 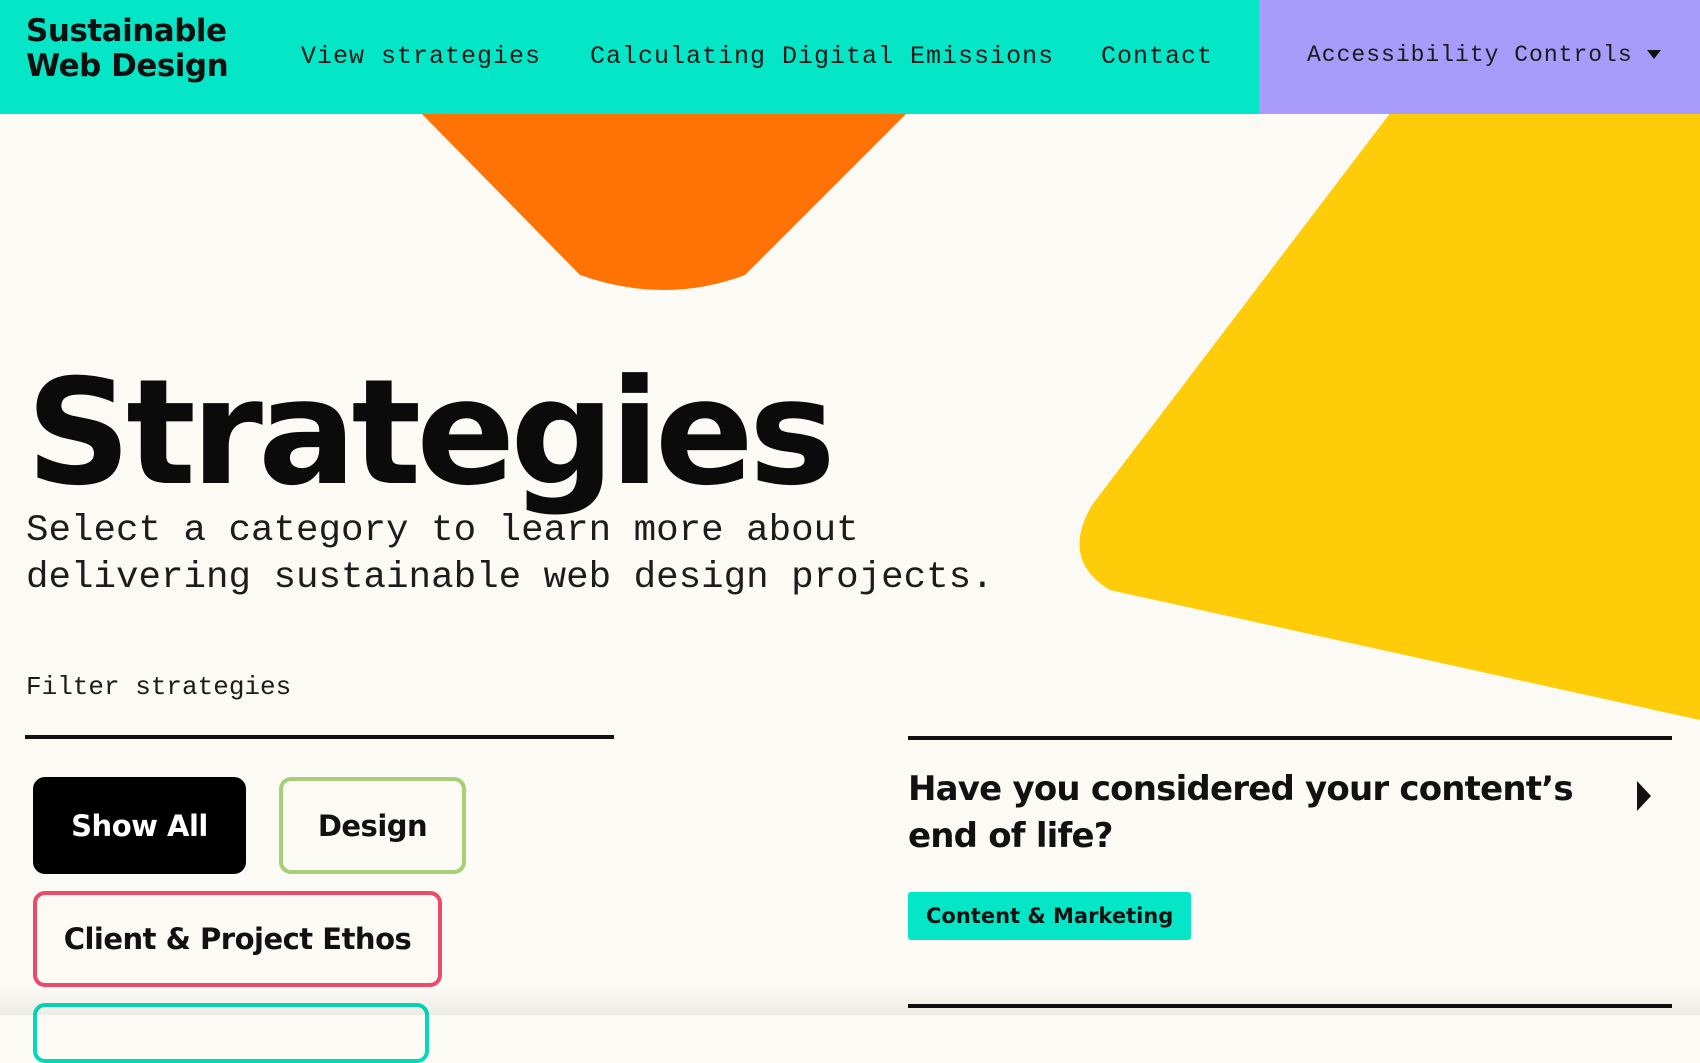 What do you see at coordinates (1290, 738) in the screenshot?
I see `strategy-card-divider` at bounding box center [1290, 738].